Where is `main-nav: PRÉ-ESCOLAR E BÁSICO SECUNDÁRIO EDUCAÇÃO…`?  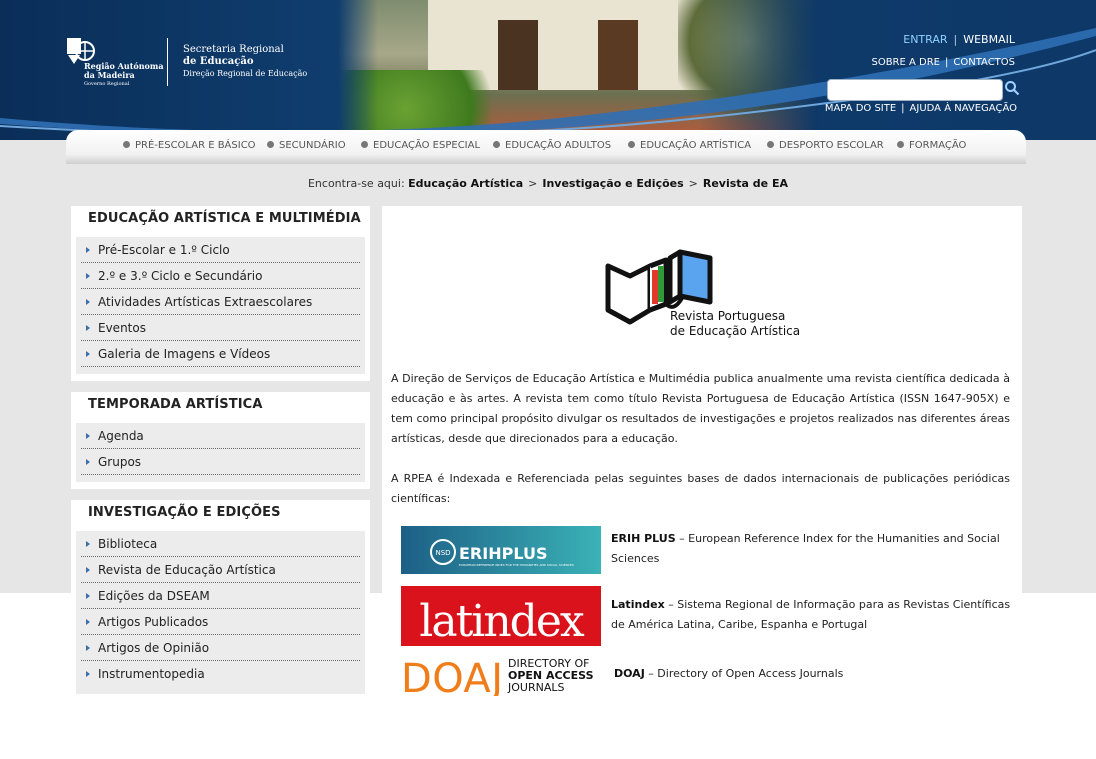 main-nav: PRÉ-ESCOLAR E BÁSICO SECUNDÁRIO EDUCAÇÃO… is located at coordinates (546, 147).